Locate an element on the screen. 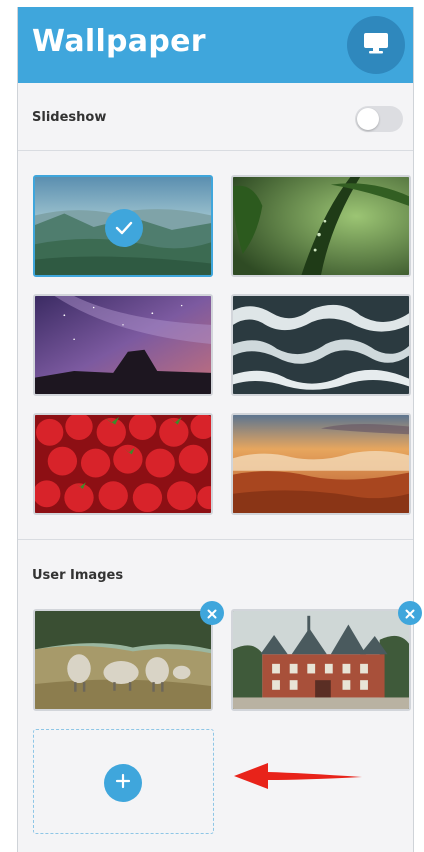 The width and height of the screenshot is (424, 852). user-image-castle is located at coordinates (321, 660).